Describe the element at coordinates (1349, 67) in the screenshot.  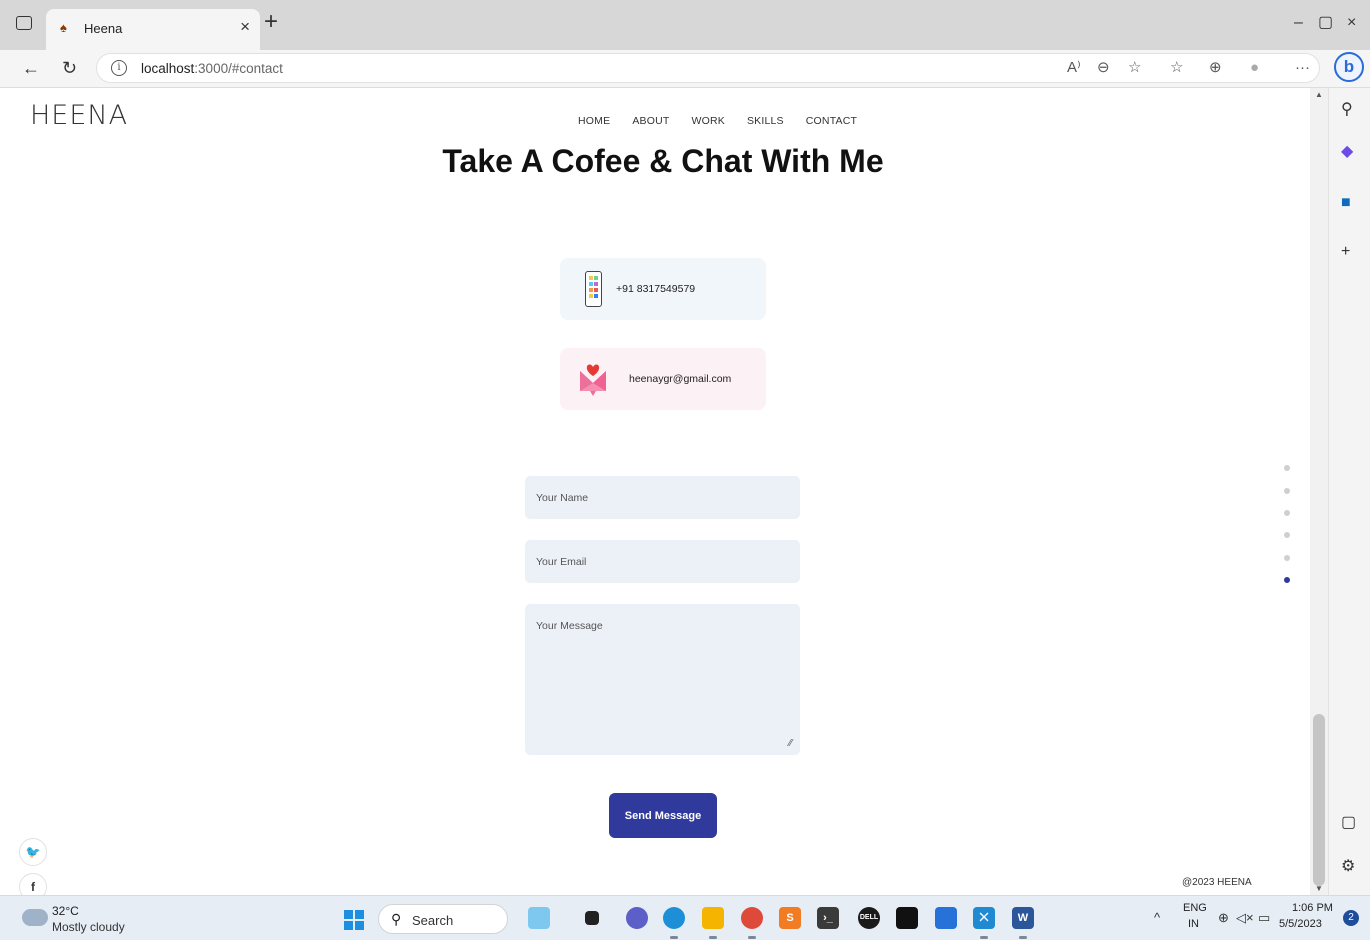
I see `bing-icon: b` at that location.